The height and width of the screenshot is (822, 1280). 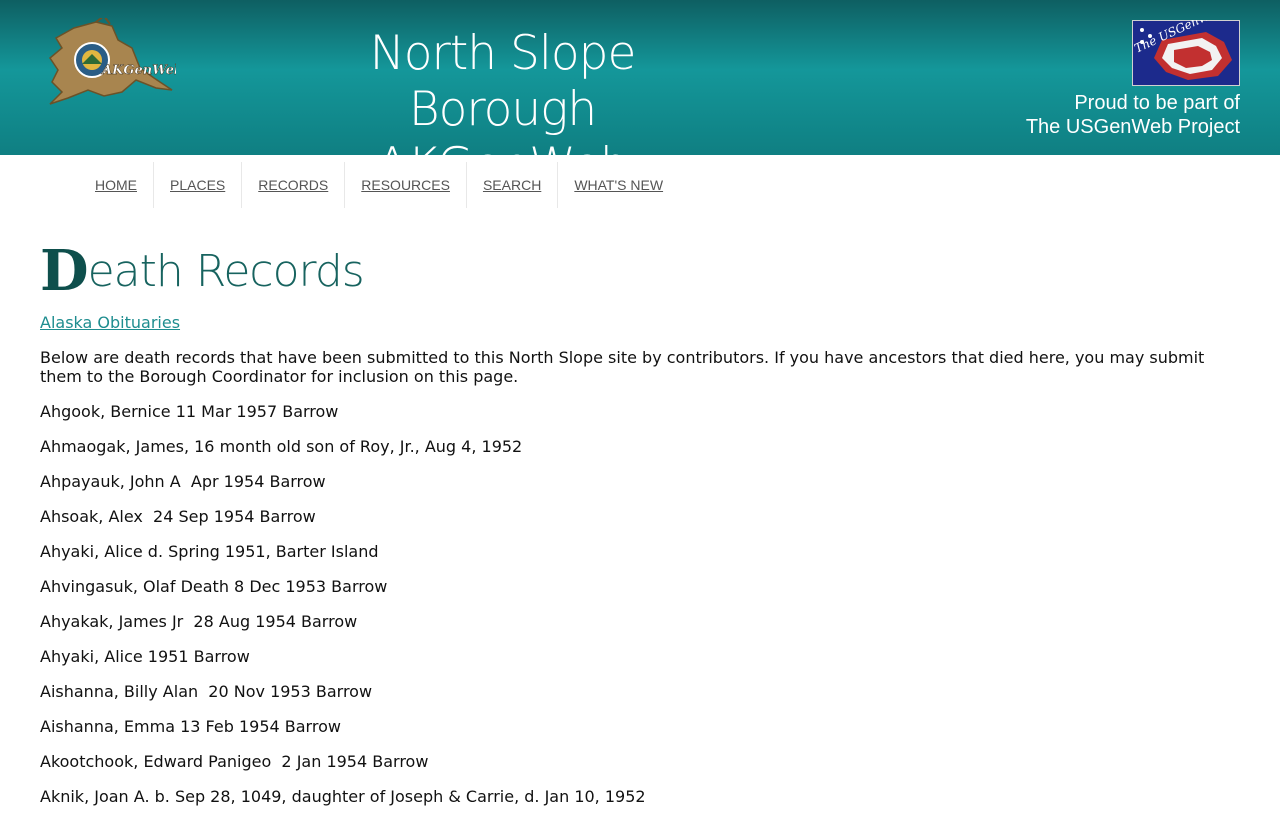 What do you see at coordinates (1133, 115) in the screenshot?
I see `proud-text: Proud to be part of The USGenWeb Project` at bounding box center [1133, 115].